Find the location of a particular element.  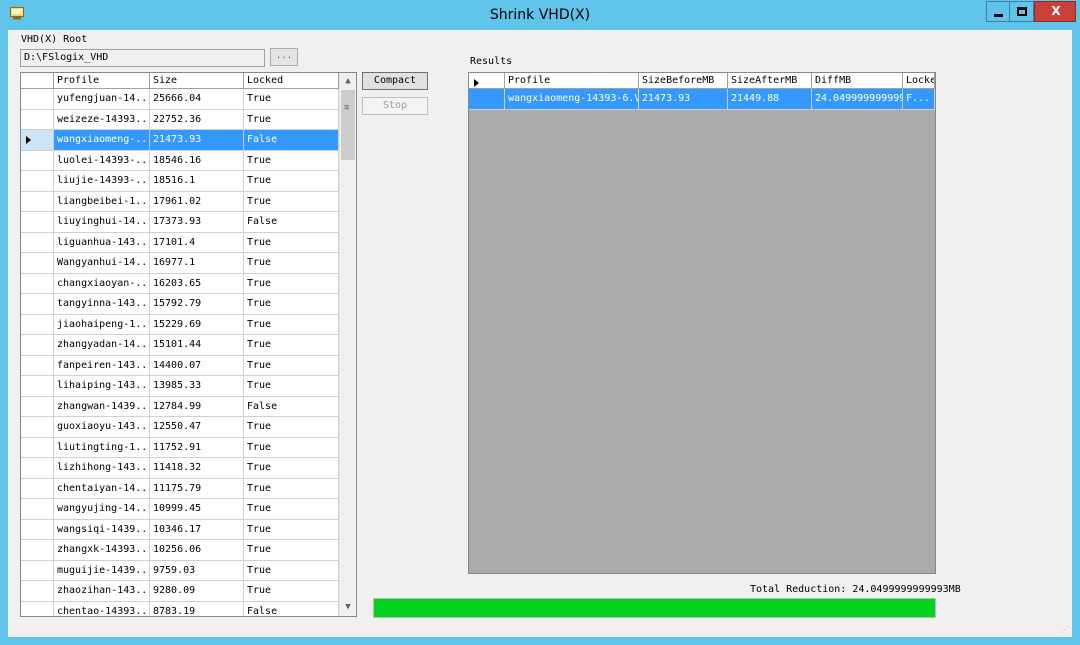

scroll-thumb is located at coordinates (348, 125).